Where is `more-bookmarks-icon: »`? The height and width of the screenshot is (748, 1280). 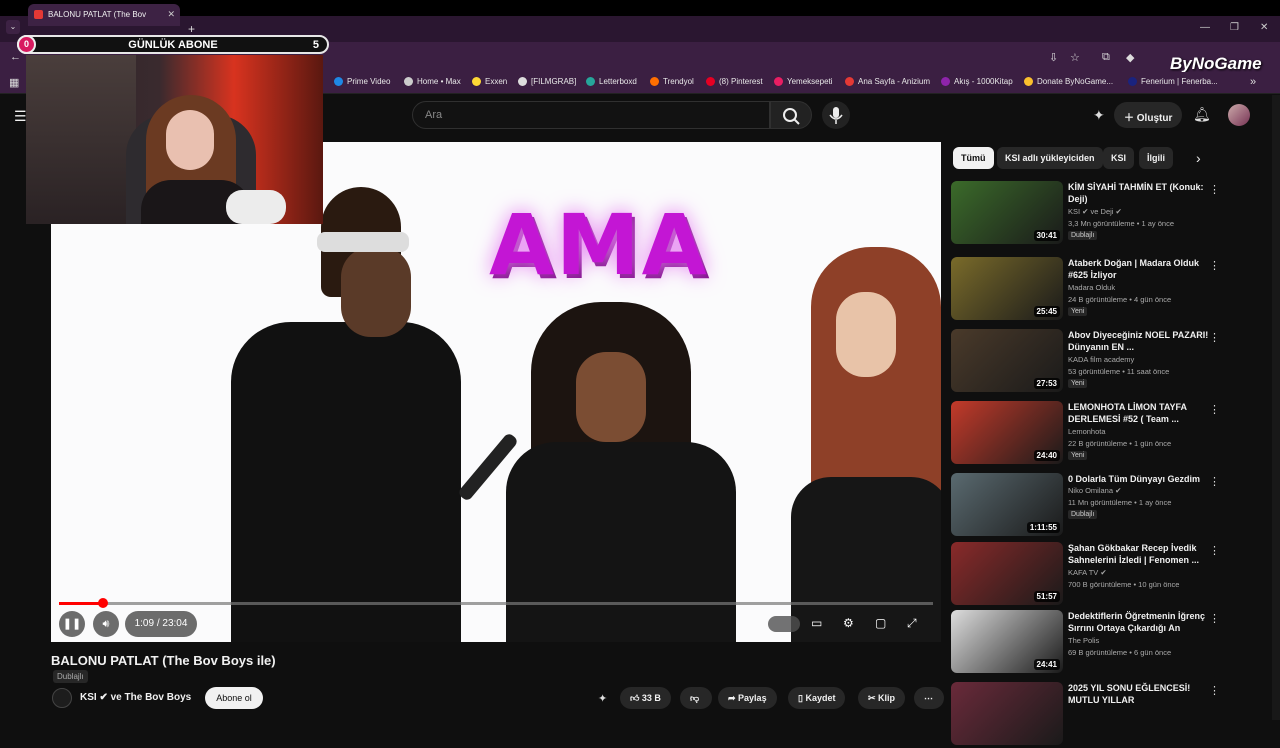
more-bookmarks-icon: » is located at coordinates (1253, 82).